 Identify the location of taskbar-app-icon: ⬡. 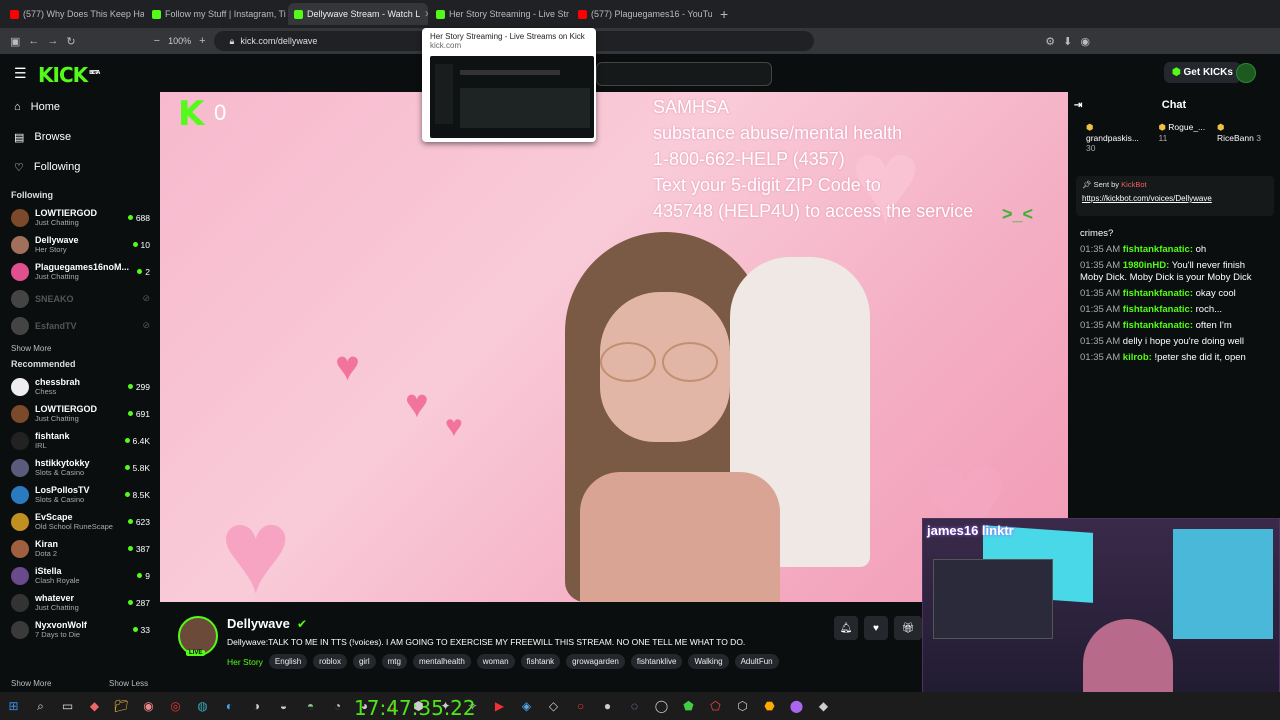
(742, 706).